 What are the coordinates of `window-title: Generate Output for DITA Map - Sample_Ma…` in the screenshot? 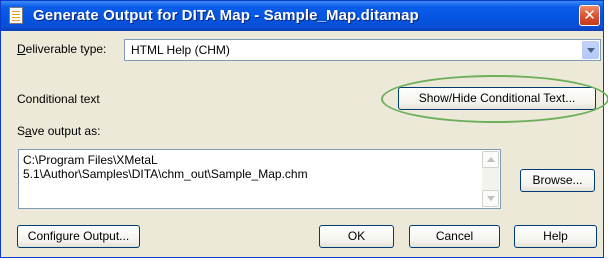 It's located at (226, 15).